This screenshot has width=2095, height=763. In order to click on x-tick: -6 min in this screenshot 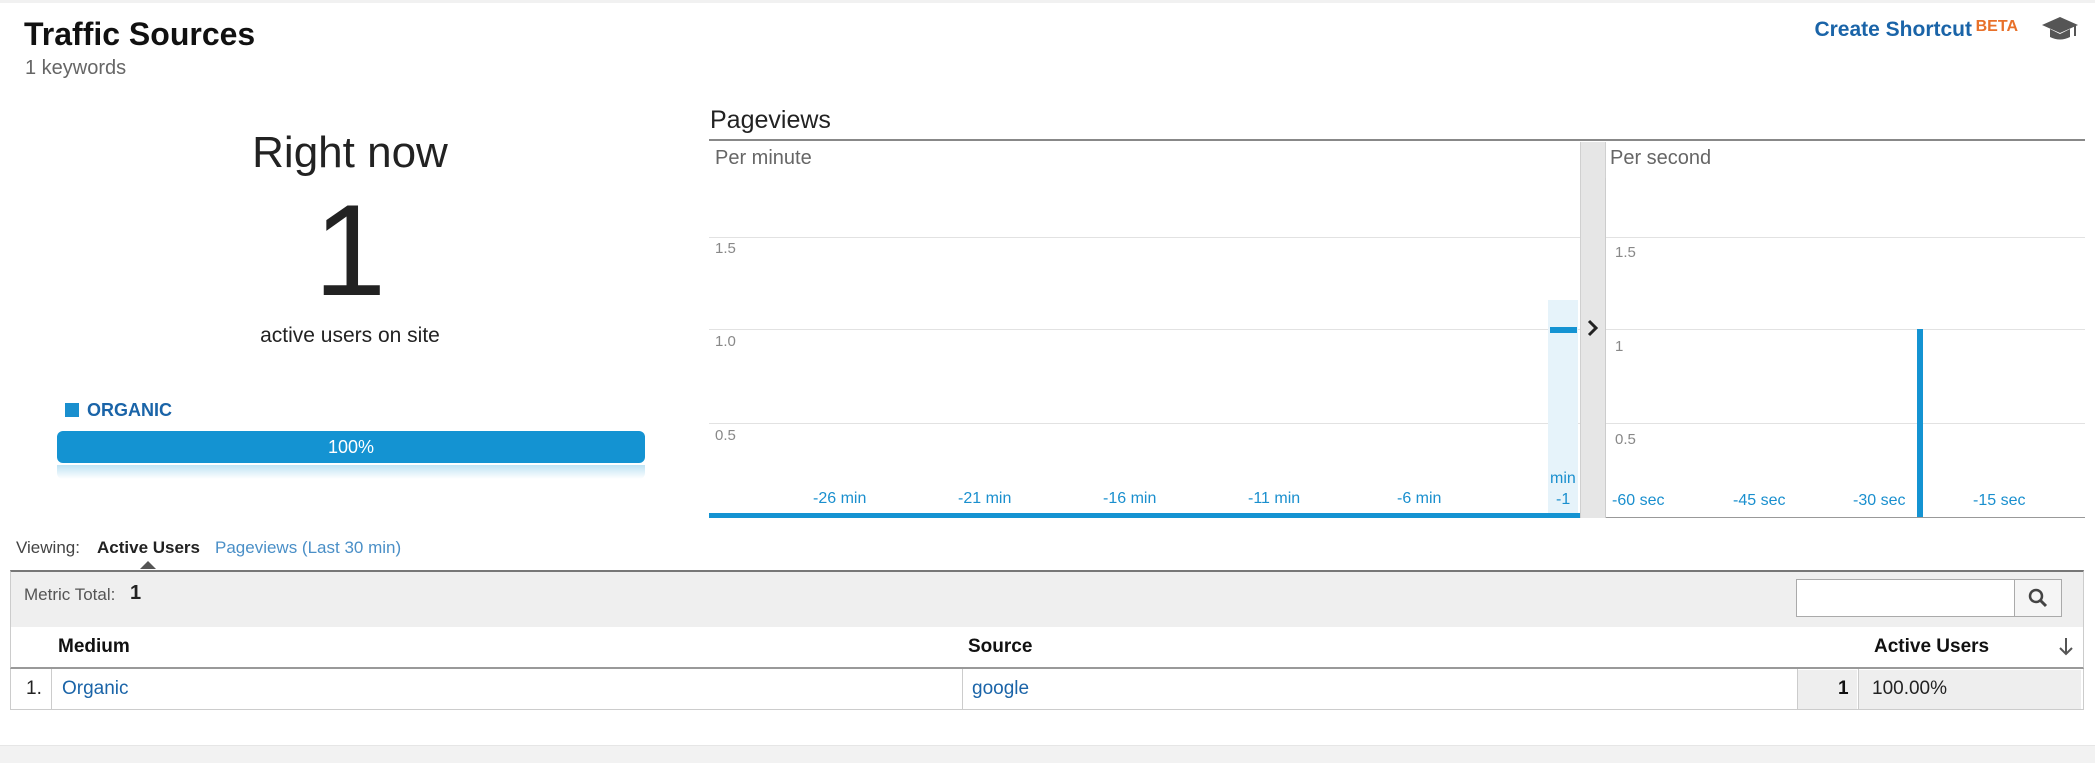, I will do `click(1419, 498)`.